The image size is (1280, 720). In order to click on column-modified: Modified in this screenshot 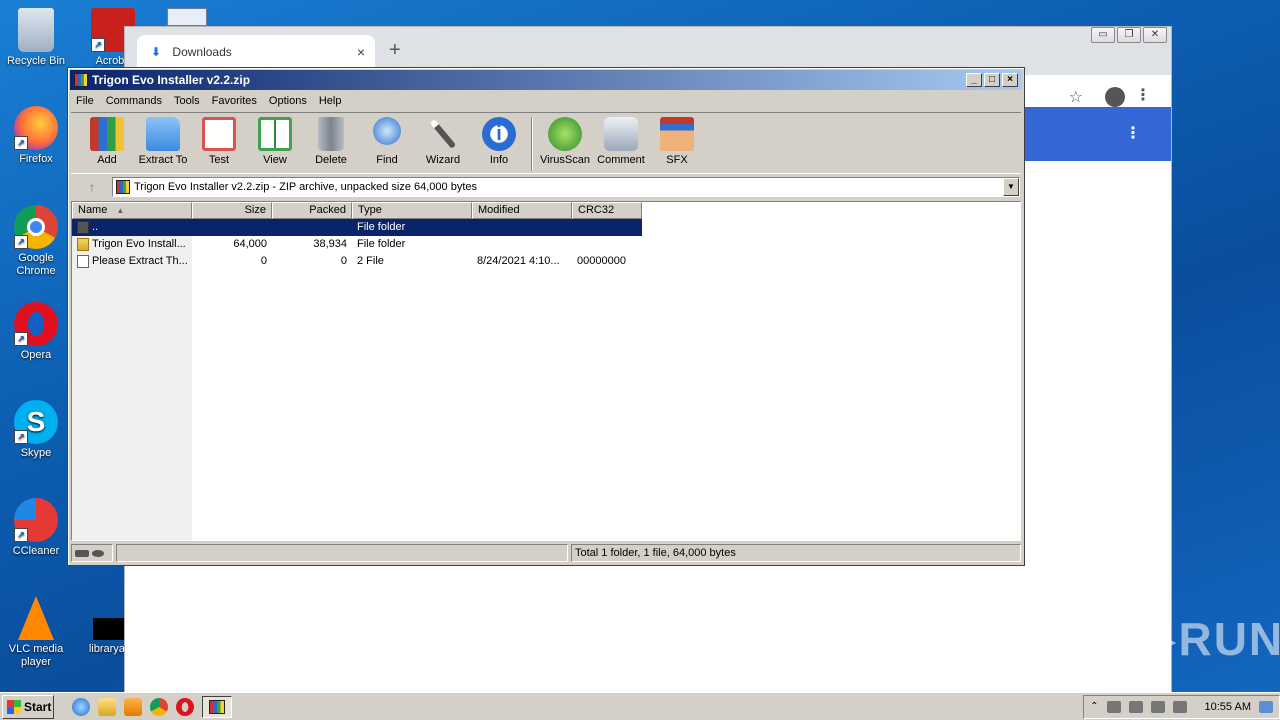, I will do `click(522, 210)`.